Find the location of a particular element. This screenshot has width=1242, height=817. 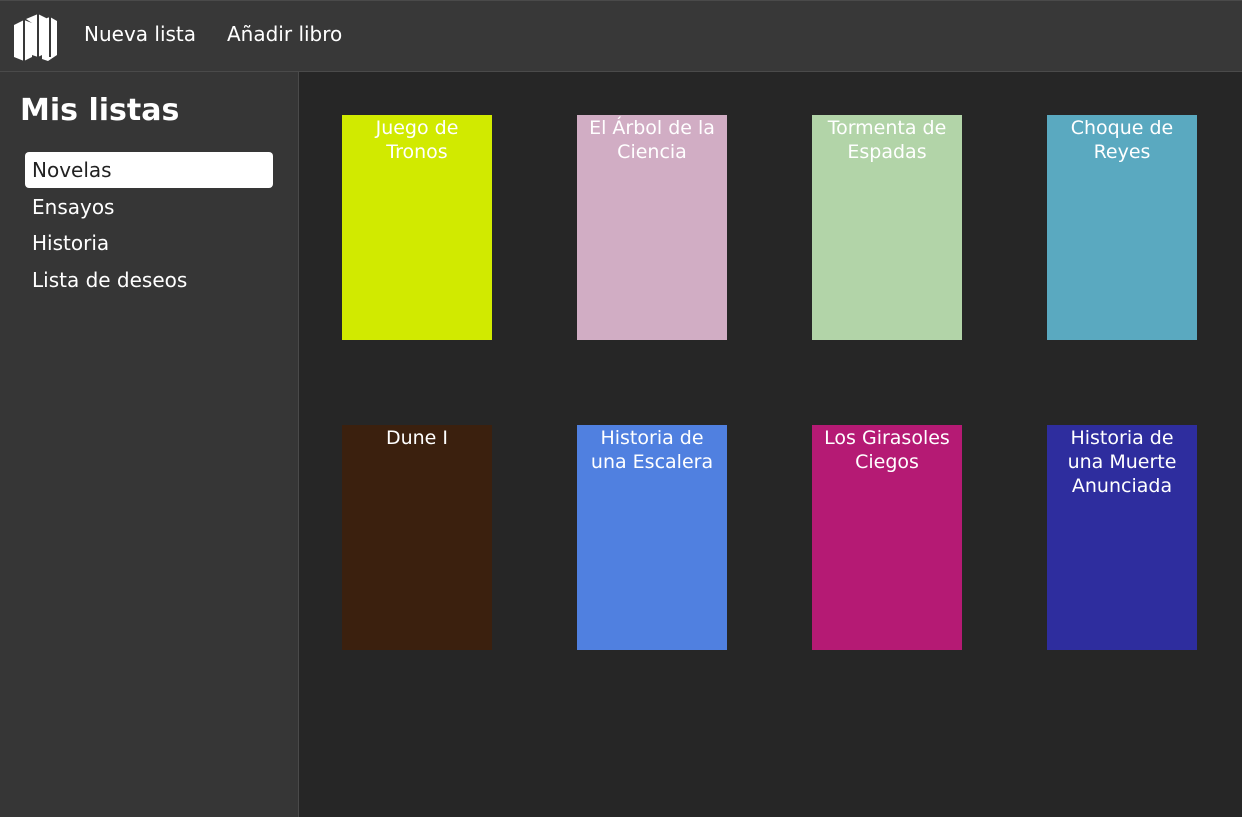

book-card: Tormenta de Espadas is located at coordinates (887, 227).